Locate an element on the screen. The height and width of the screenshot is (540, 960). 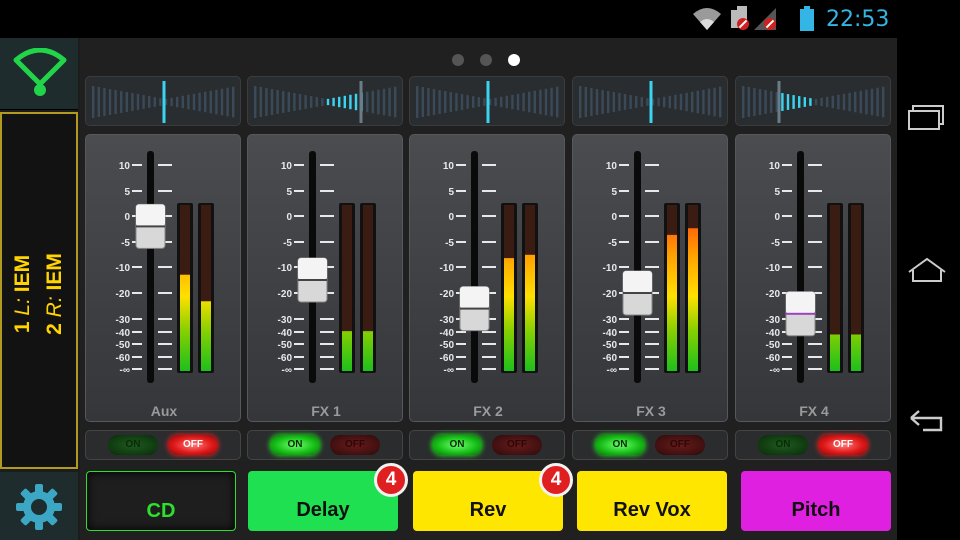
scale-label: -50 is located at coordinates (285, 345).